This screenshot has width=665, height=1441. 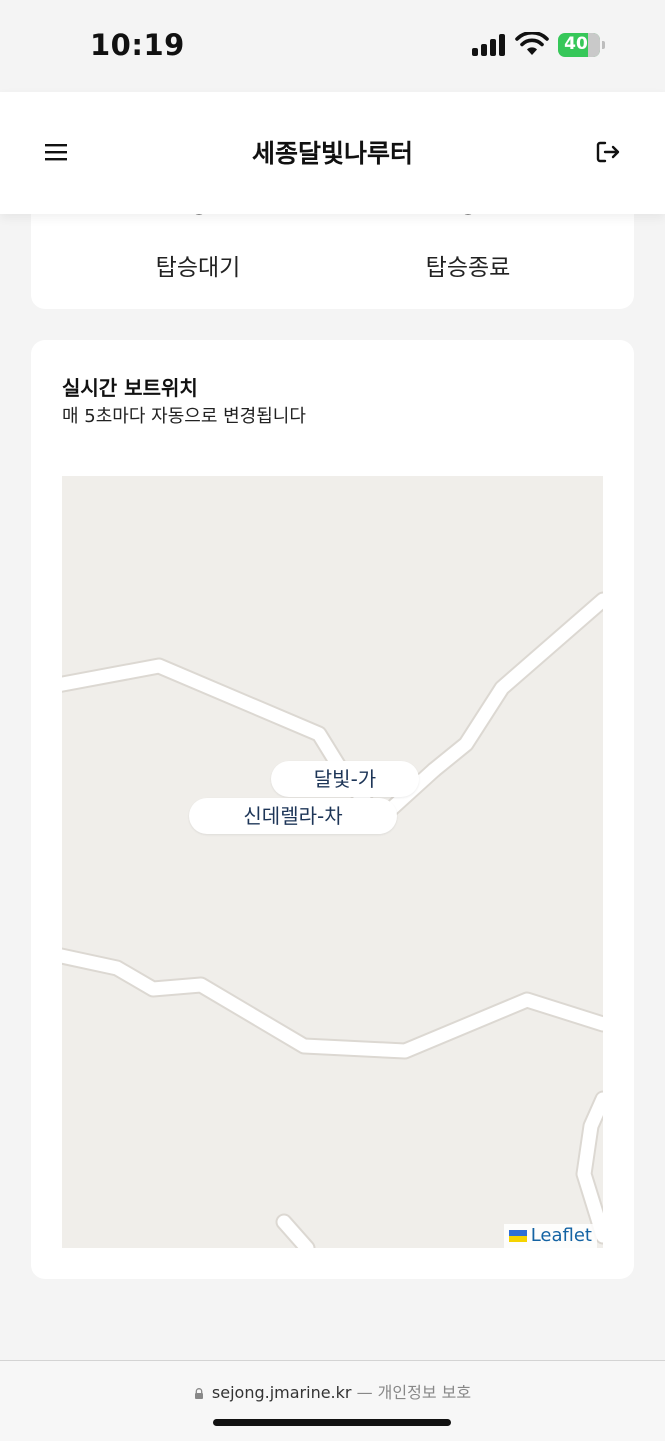 I want to click on section-subtitle: 매 5초마다 자동으로 변경됩니다, so click(x=184, y=416).